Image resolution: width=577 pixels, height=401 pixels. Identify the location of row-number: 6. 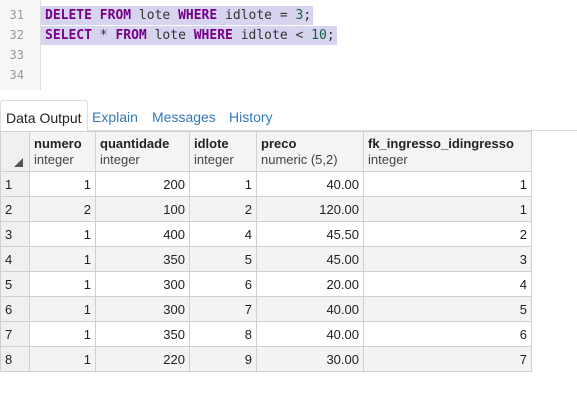
(15, 309).